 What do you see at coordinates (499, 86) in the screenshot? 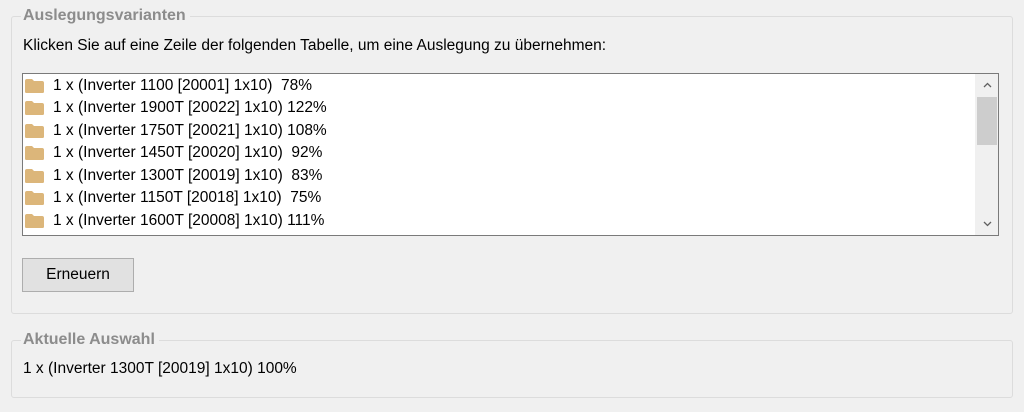
I see `list-item: 1 x (Inverter 1100 [20001] 1x10) 78%` at bounding box center [499, 86].